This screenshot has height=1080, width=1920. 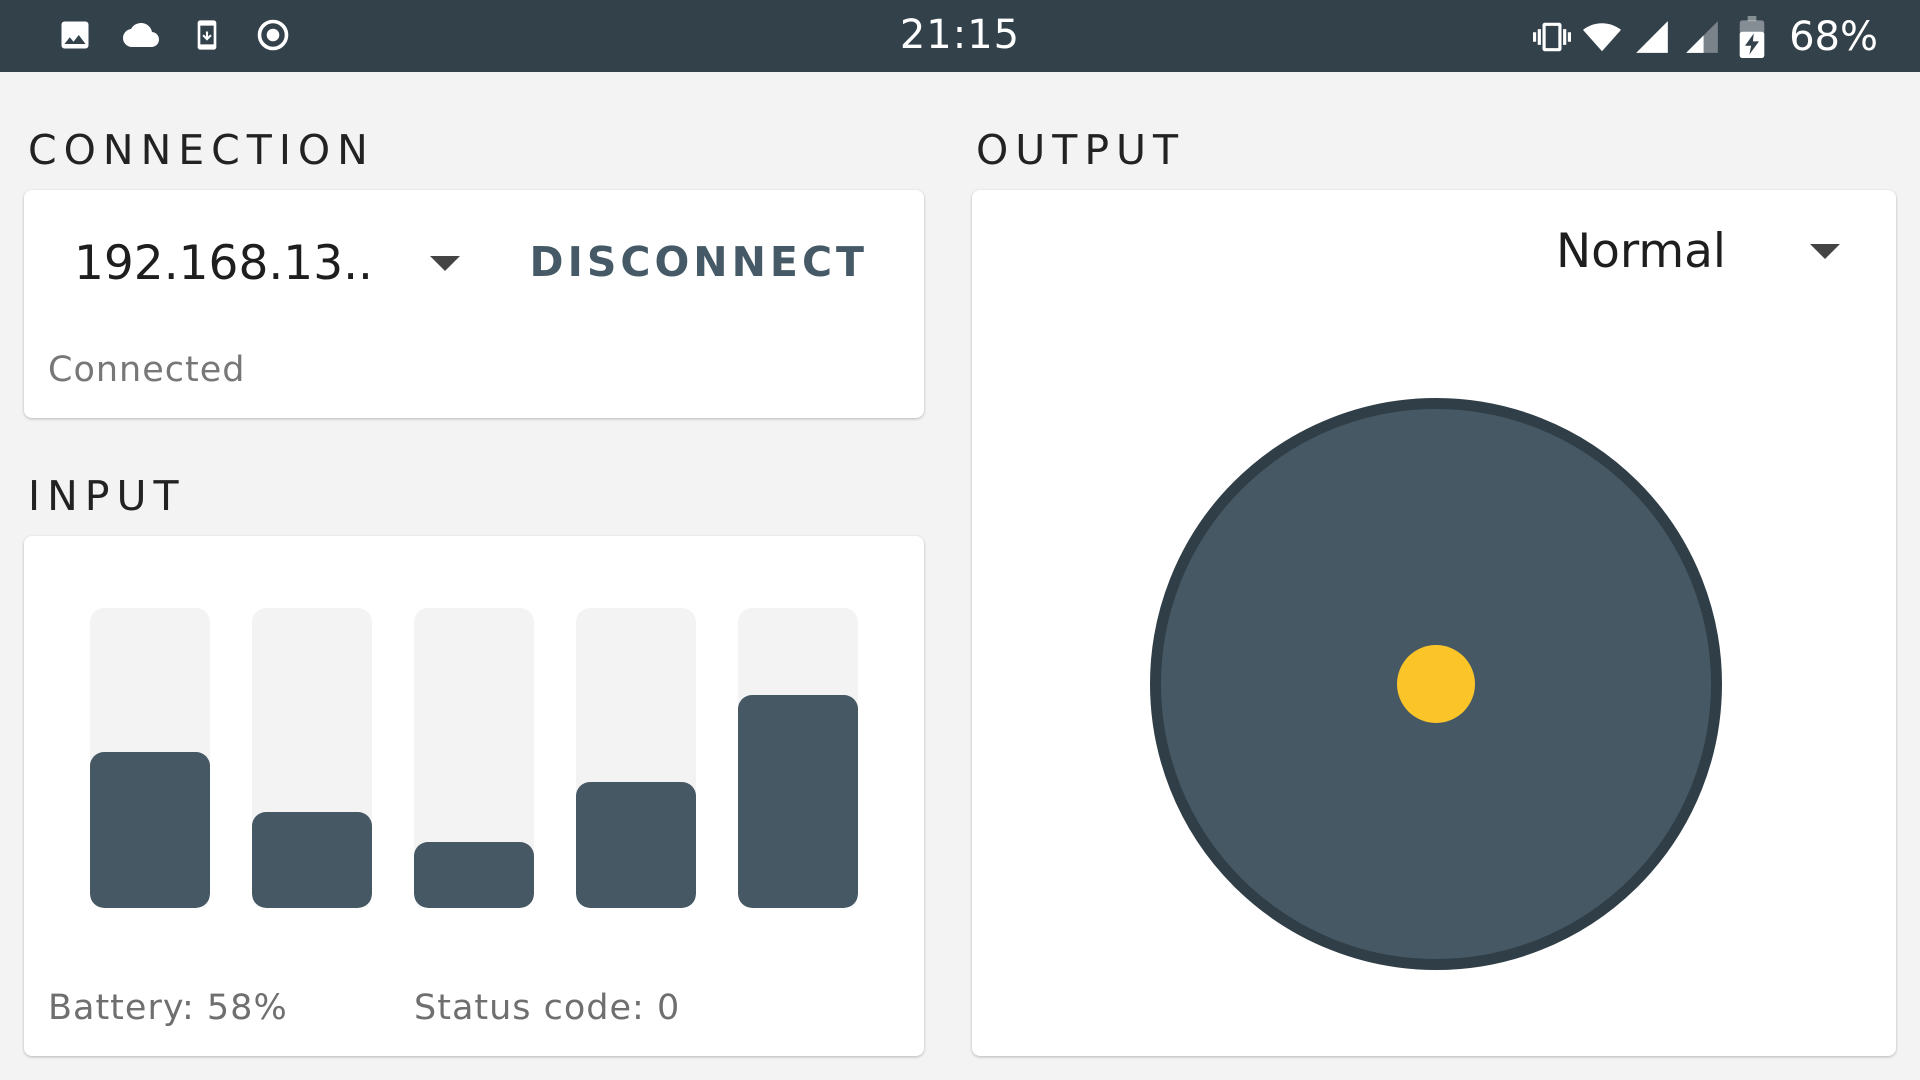 I want to click on connection-title: CONNECTION, so click(x=201, y=150).